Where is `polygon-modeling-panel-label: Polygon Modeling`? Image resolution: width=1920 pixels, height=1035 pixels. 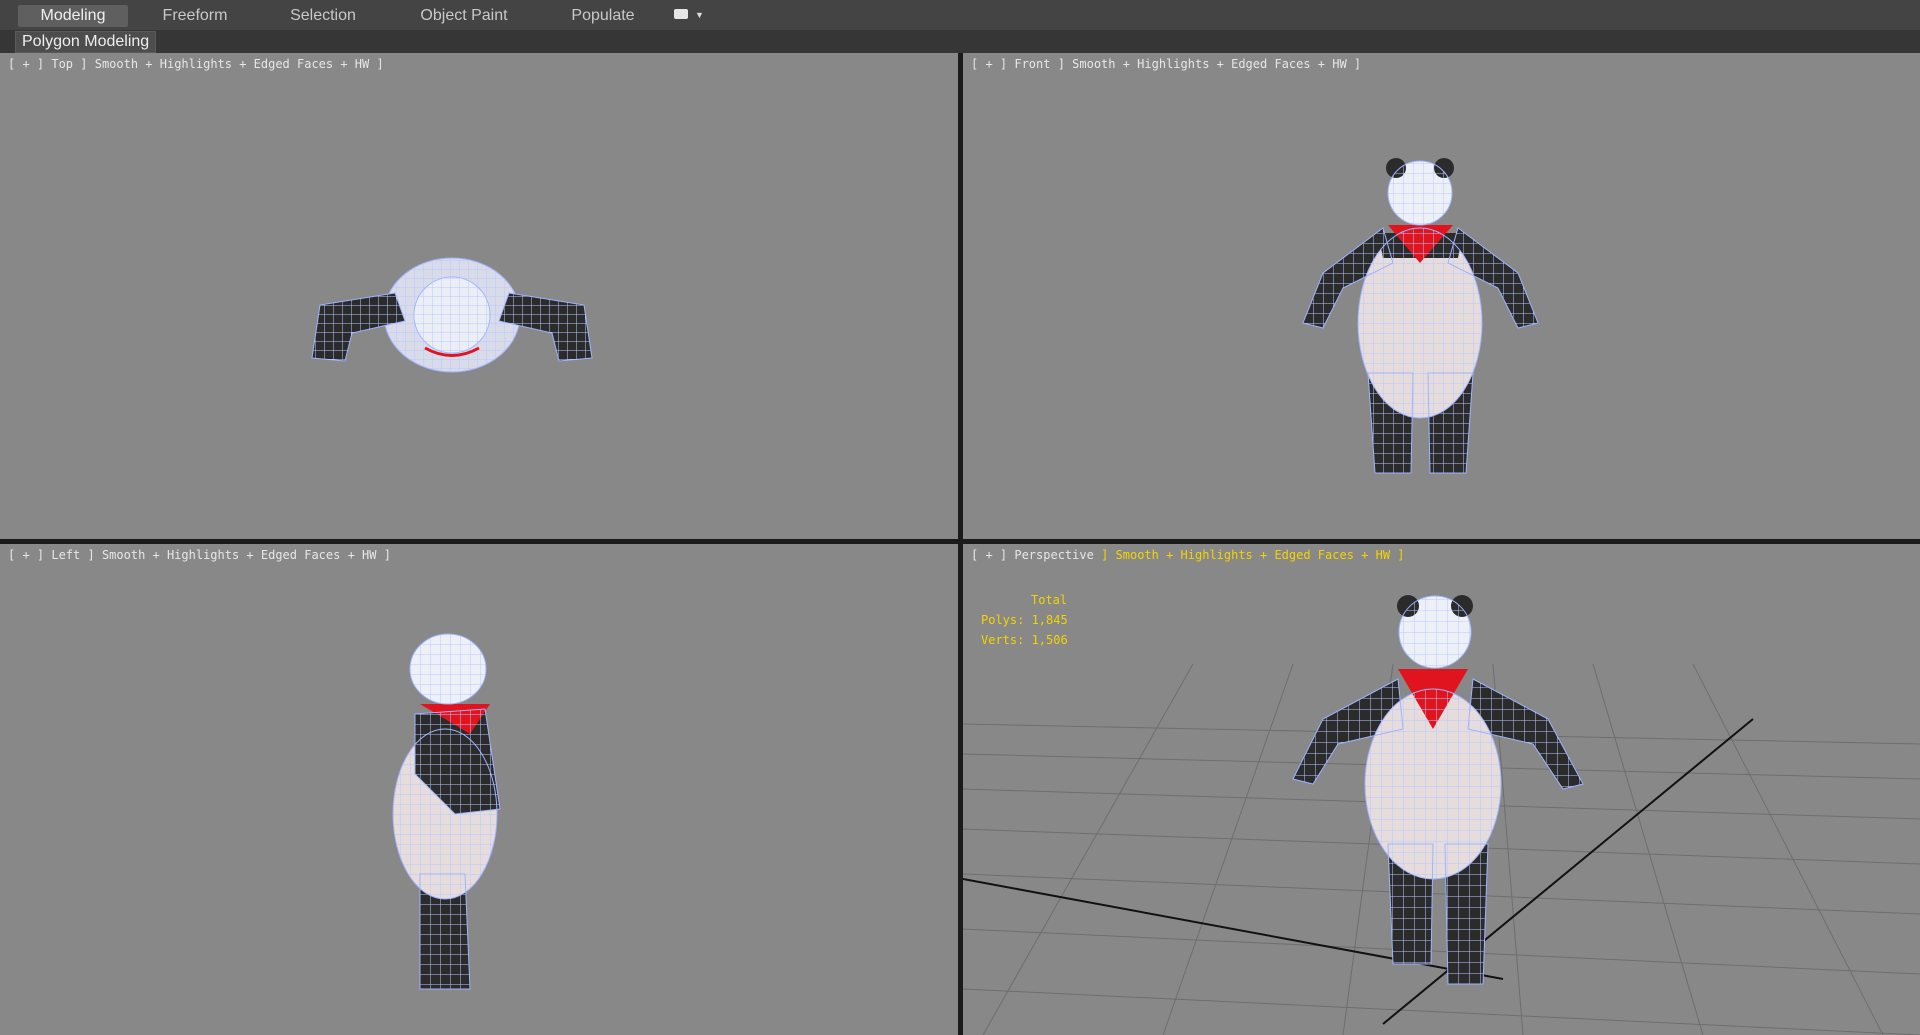
polygon-modeling-panel-label: Polygon Modeling is located at coordinates (86, 42).